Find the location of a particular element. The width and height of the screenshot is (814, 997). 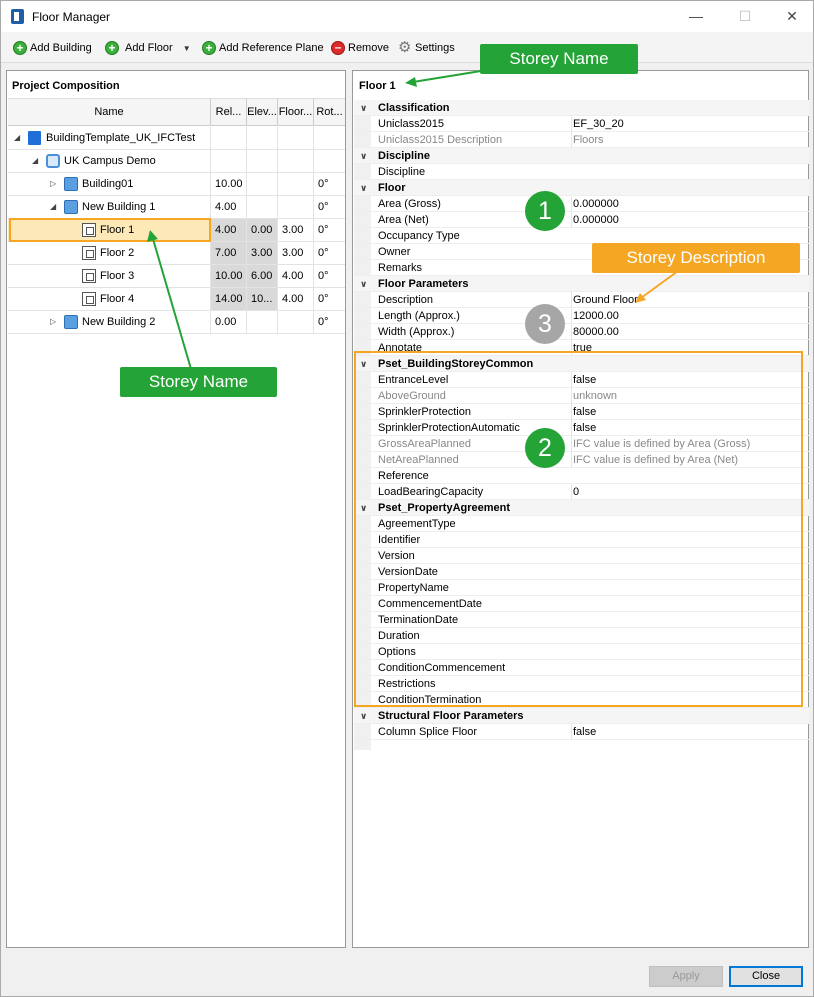

floor-height-cell: 3.00 is located at coordinates (296, 230).